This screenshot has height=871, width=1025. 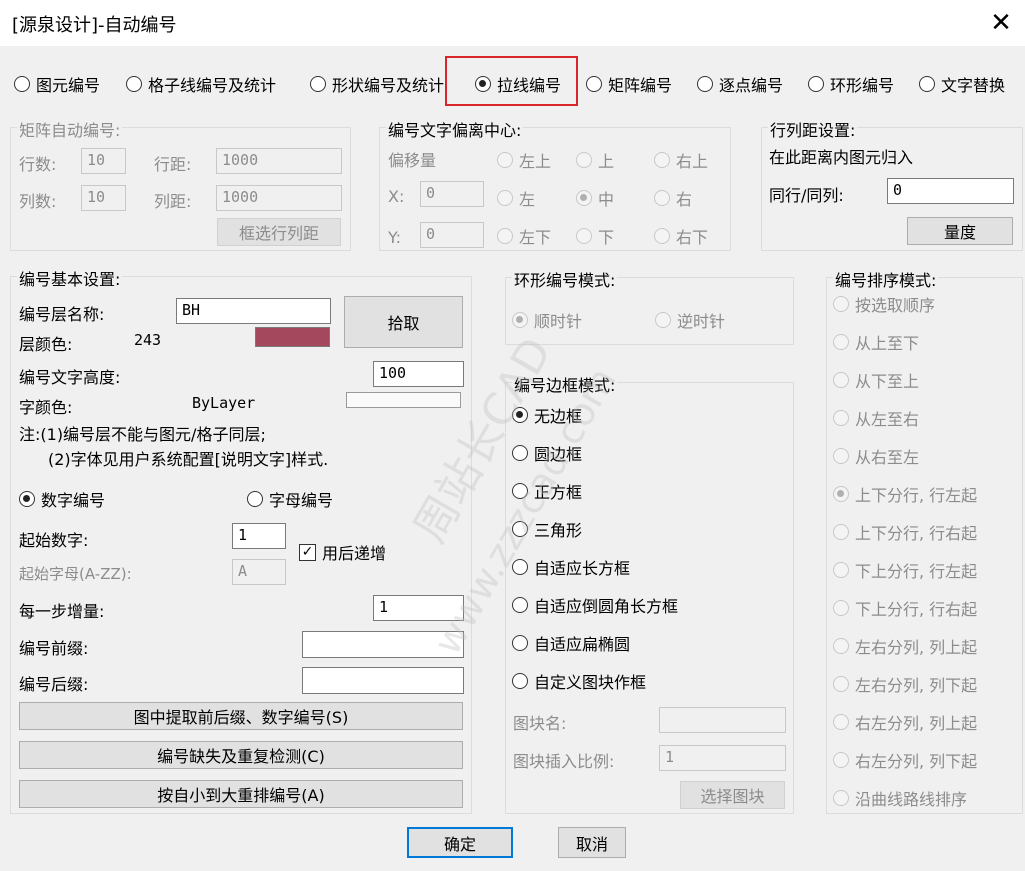 I want to click on radio-label: 正方框, so click(x=558, y=492).